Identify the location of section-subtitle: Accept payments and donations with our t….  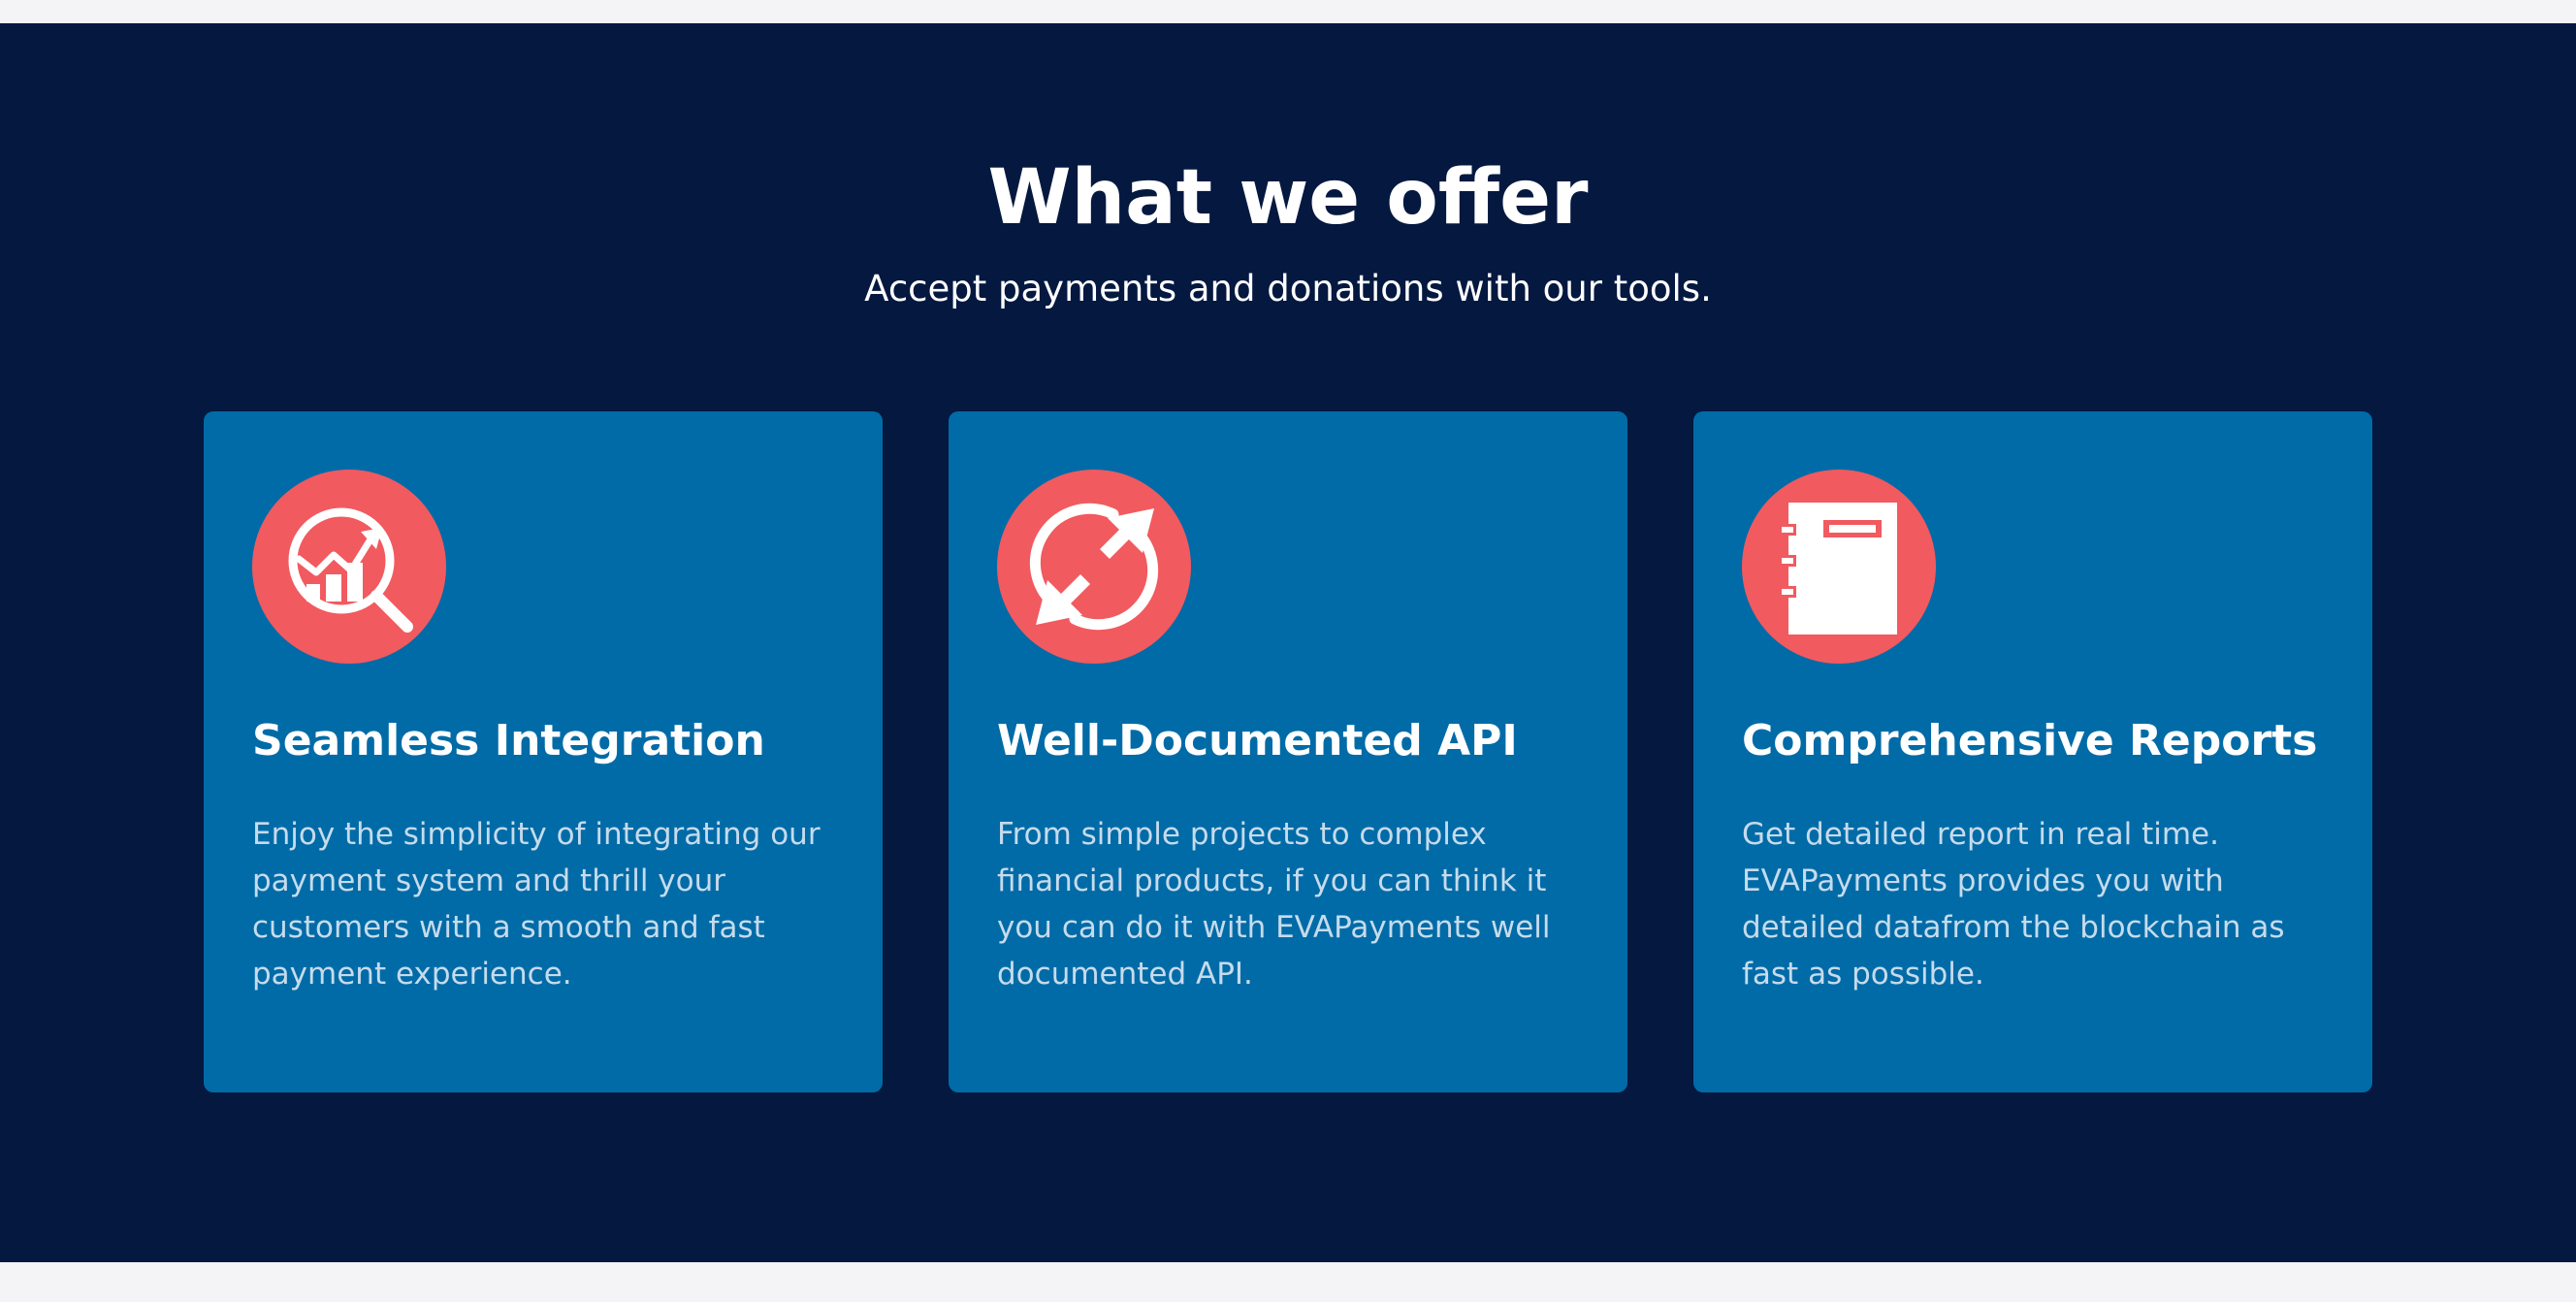
(1288, 288).